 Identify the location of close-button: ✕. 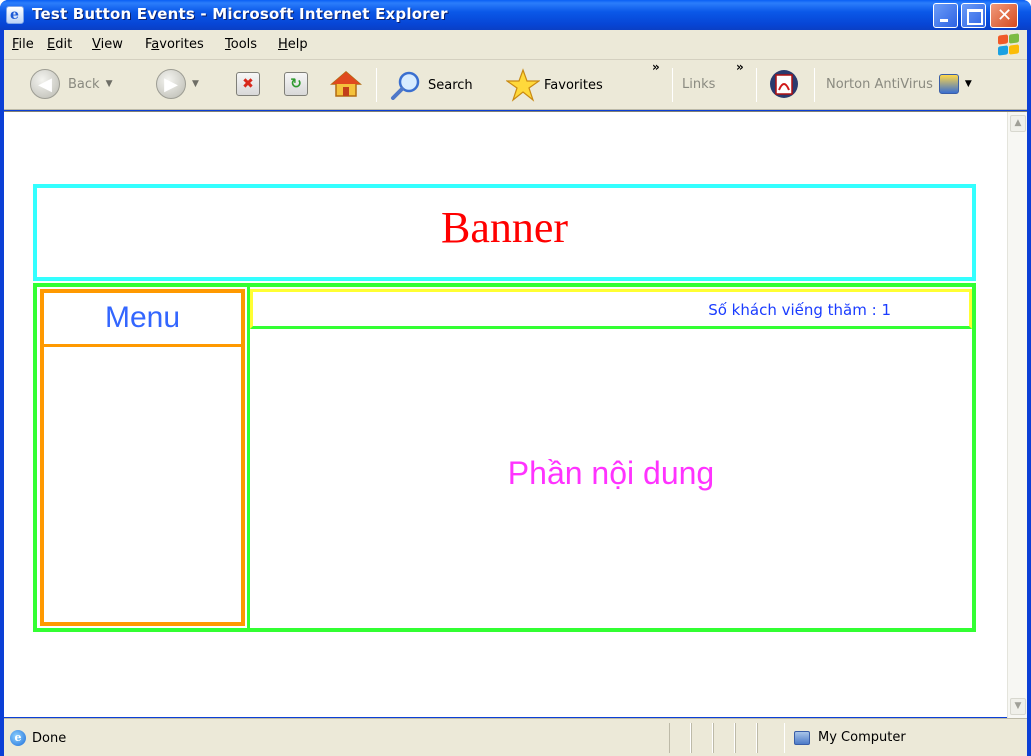
(1004, 15).